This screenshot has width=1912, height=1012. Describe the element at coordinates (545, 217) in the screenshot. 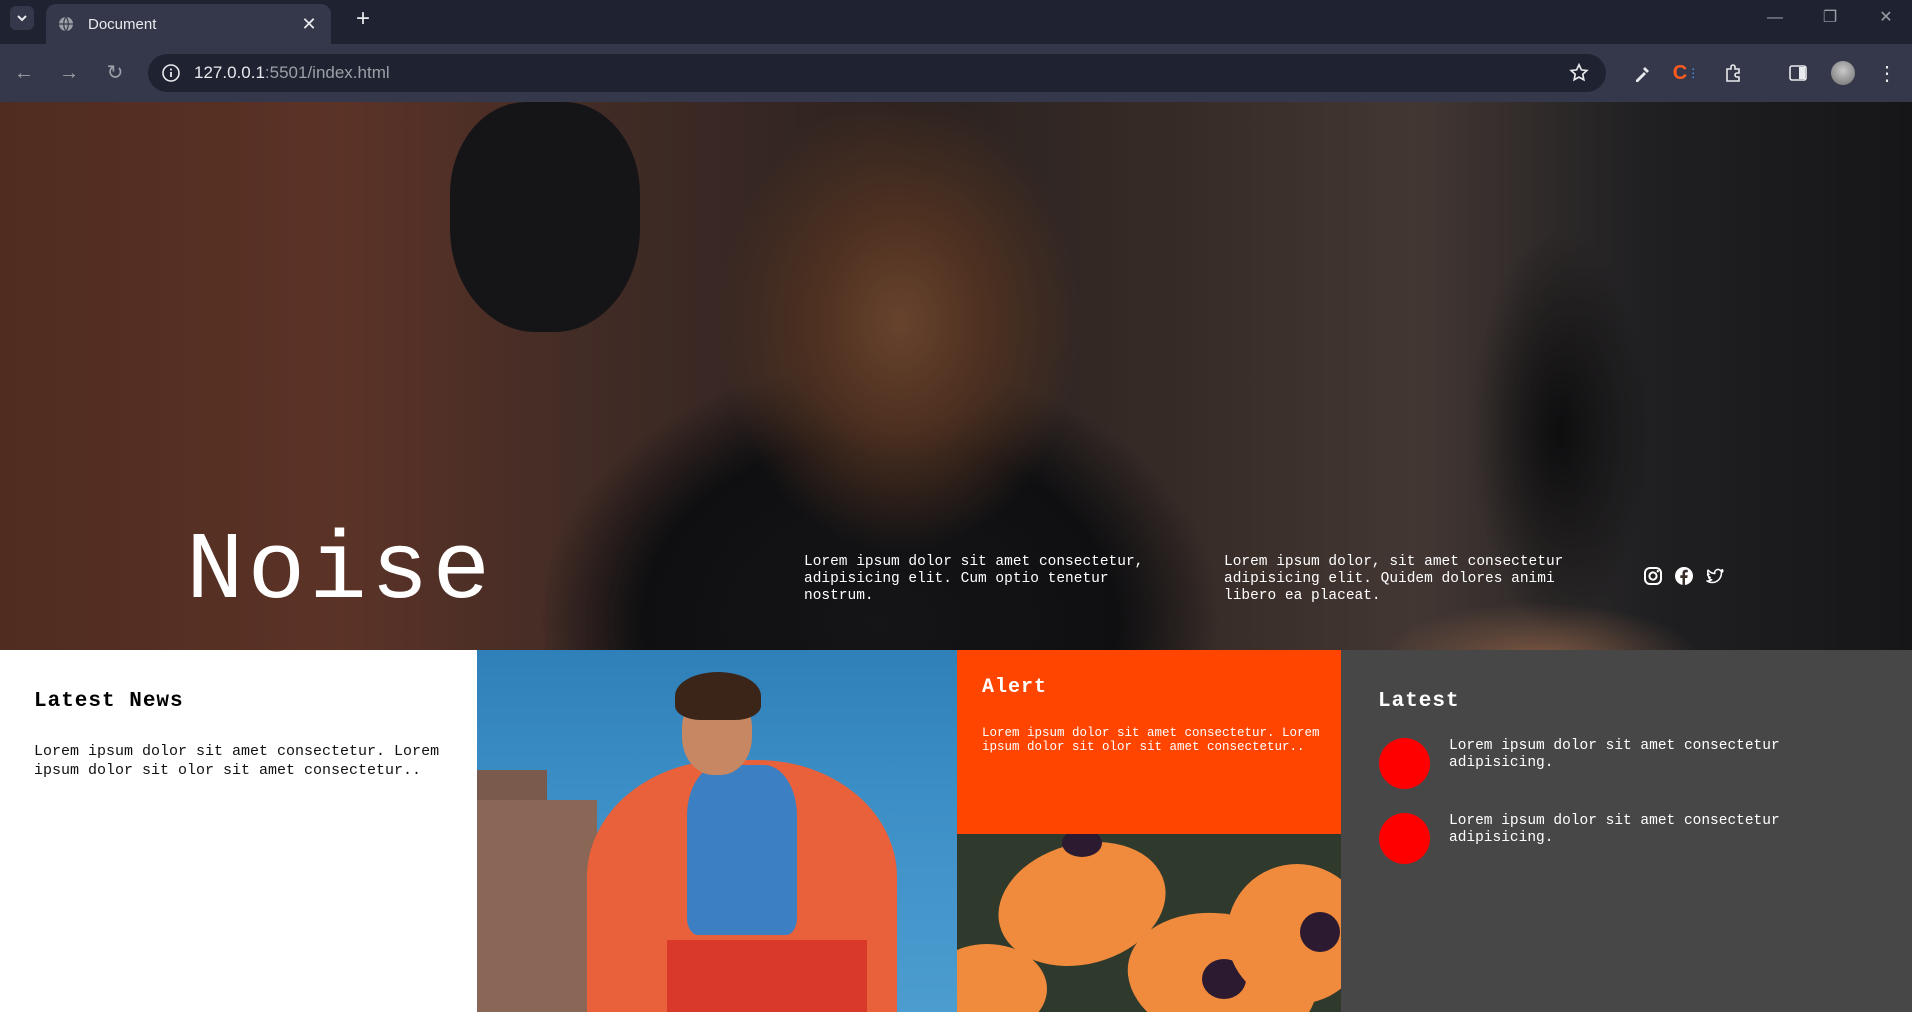

I see `hero-background-image` at that location.